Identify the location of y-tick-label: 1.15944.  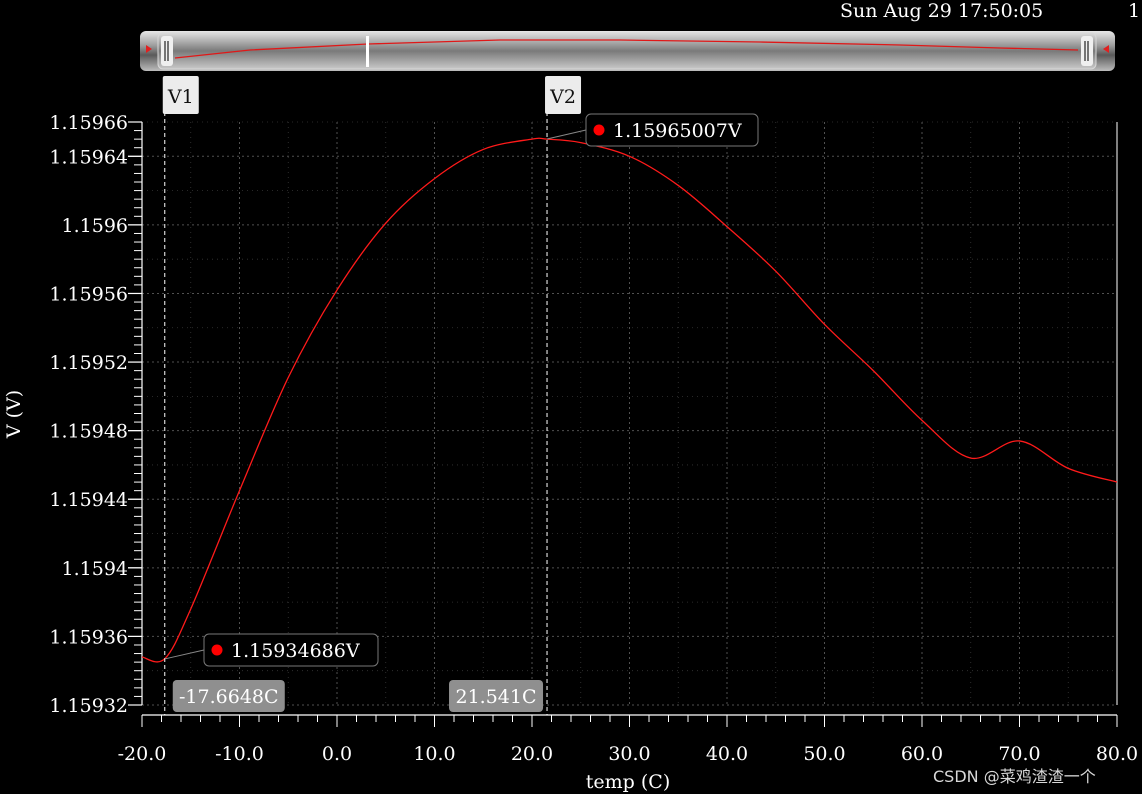
(88, 500).